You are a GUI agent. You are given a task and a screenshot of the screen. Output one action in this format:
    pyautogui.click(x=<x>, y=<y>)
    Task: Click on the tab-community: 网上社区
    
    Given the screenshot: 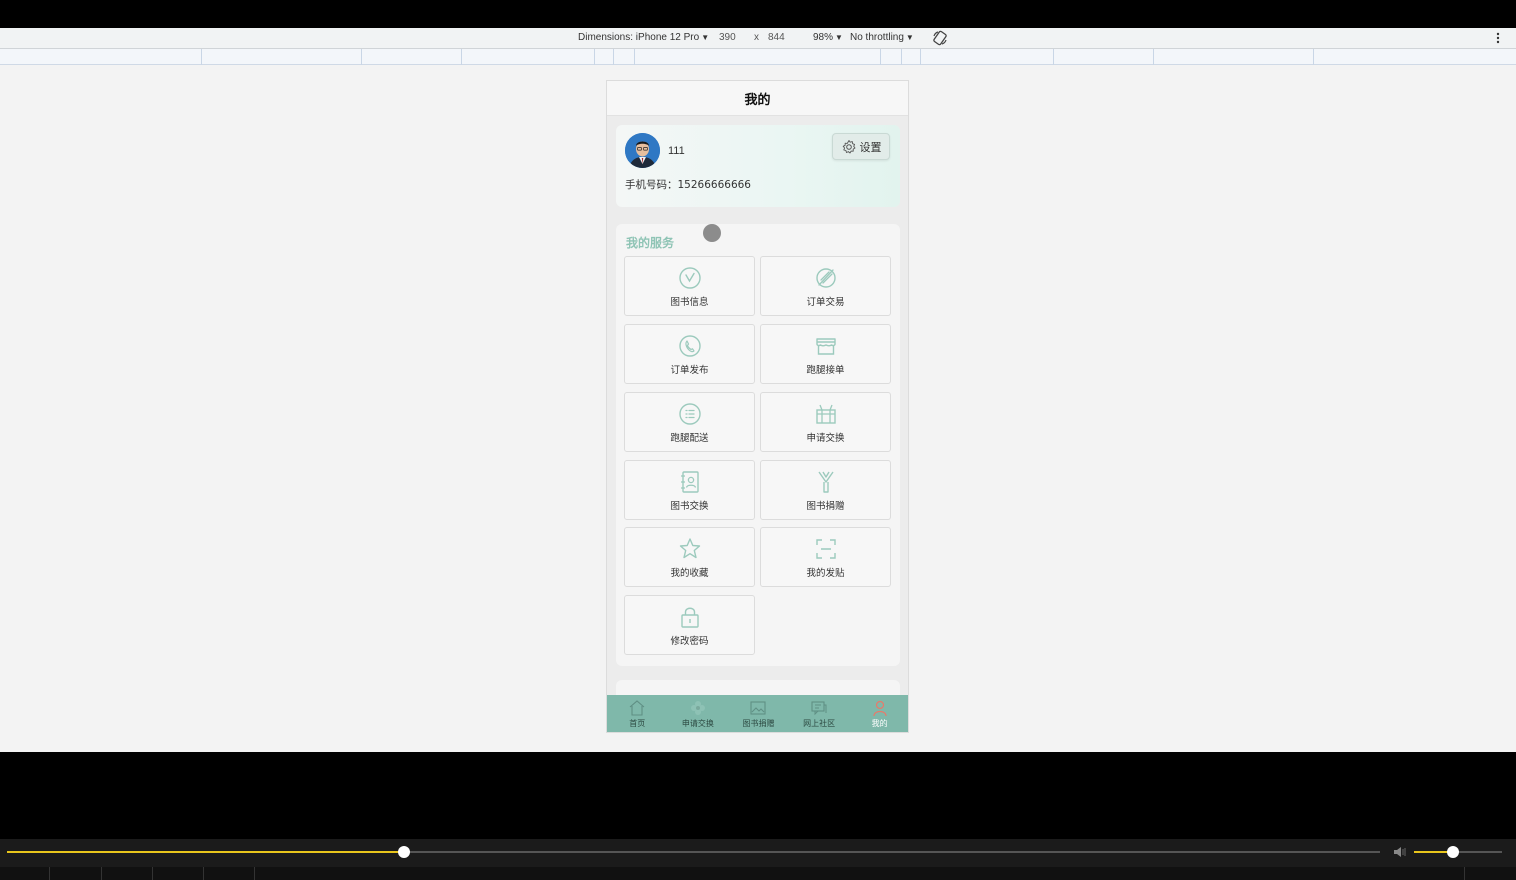 What is the action you would take?
    pyautogui.click(x=819, y=713)
    